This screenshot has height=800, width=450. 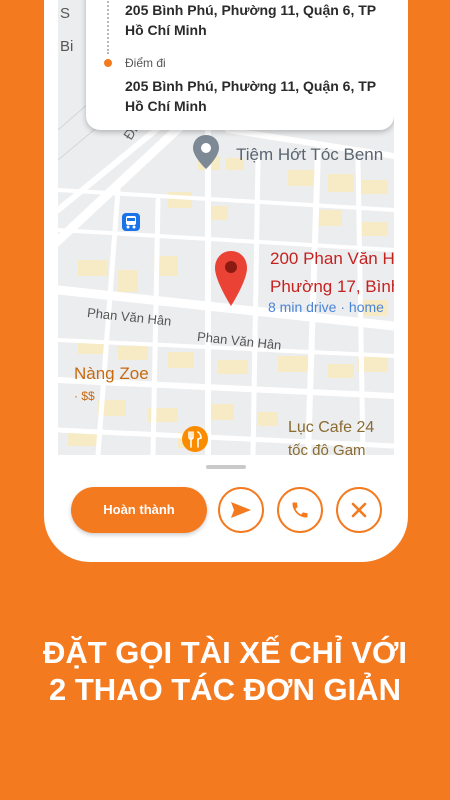 I want to click on headline-line-1: ĐẶT GỌI TÀI XẾ CHỈ VỚI, so click(x=225, y=652).